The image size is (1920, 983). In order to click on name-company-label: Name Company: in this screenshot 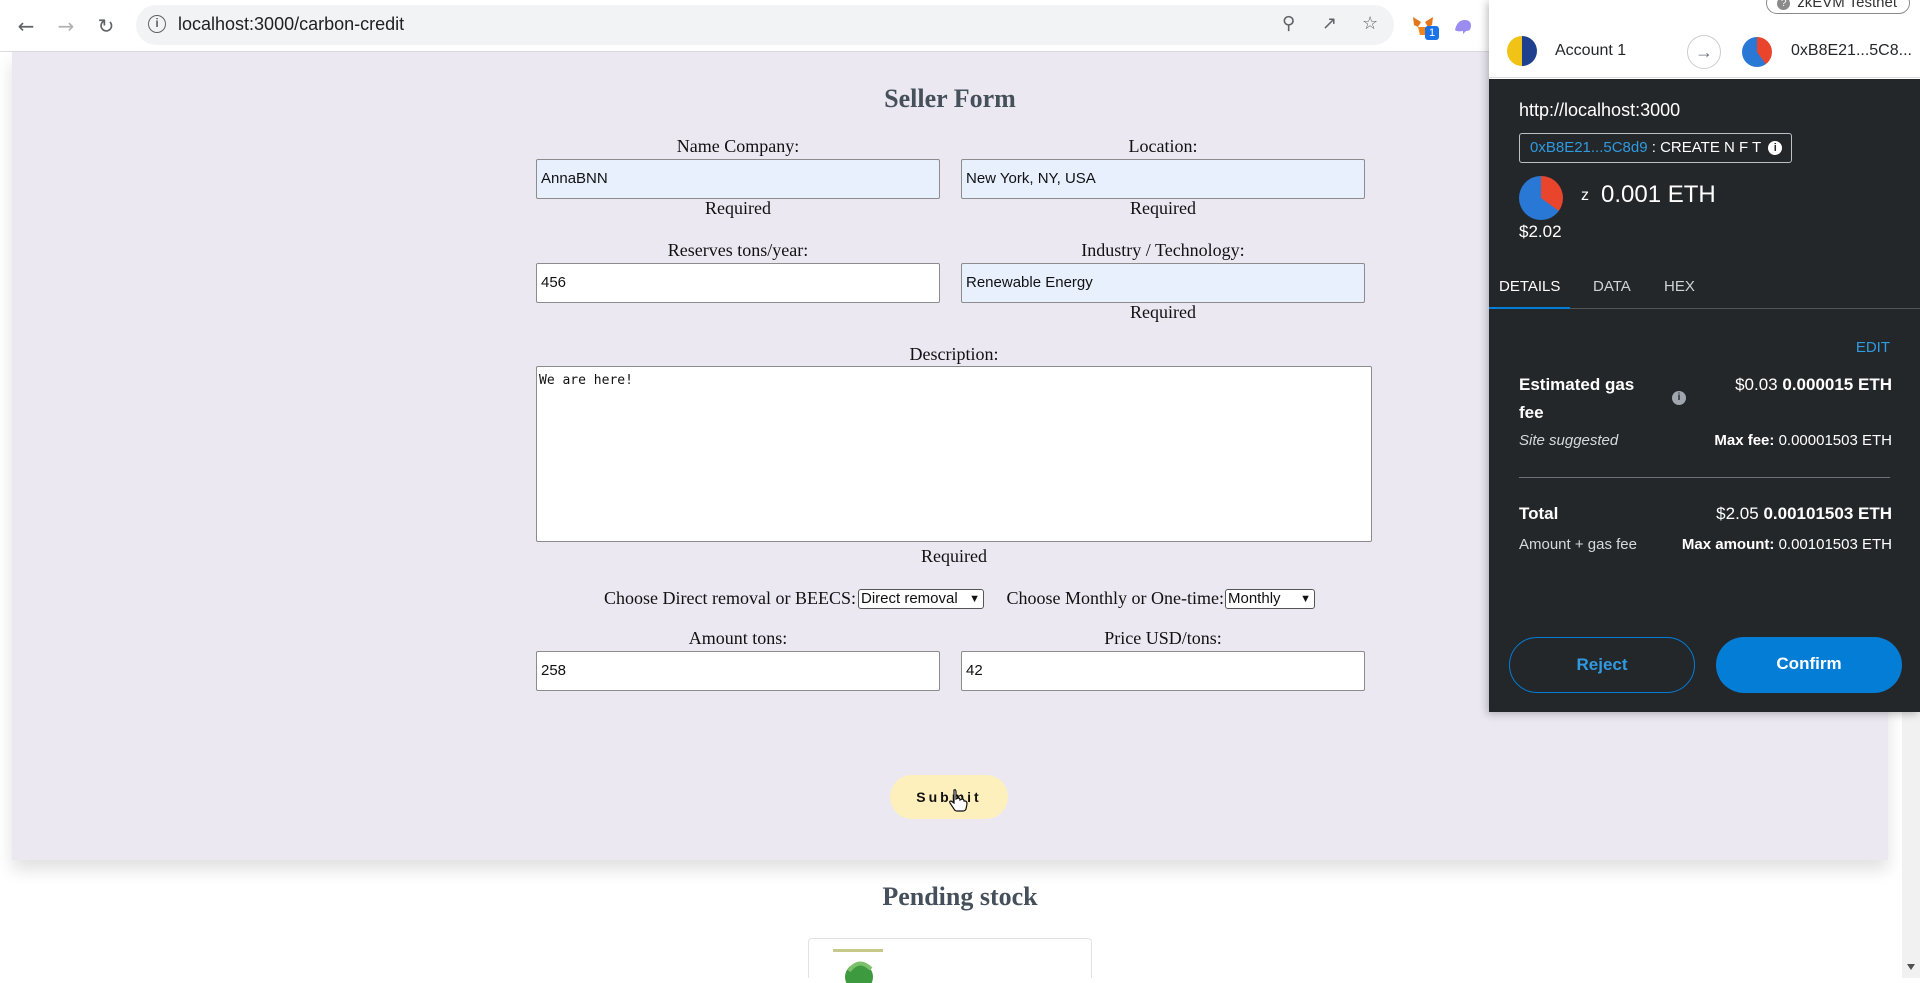, I will do `click(738, 146)`.